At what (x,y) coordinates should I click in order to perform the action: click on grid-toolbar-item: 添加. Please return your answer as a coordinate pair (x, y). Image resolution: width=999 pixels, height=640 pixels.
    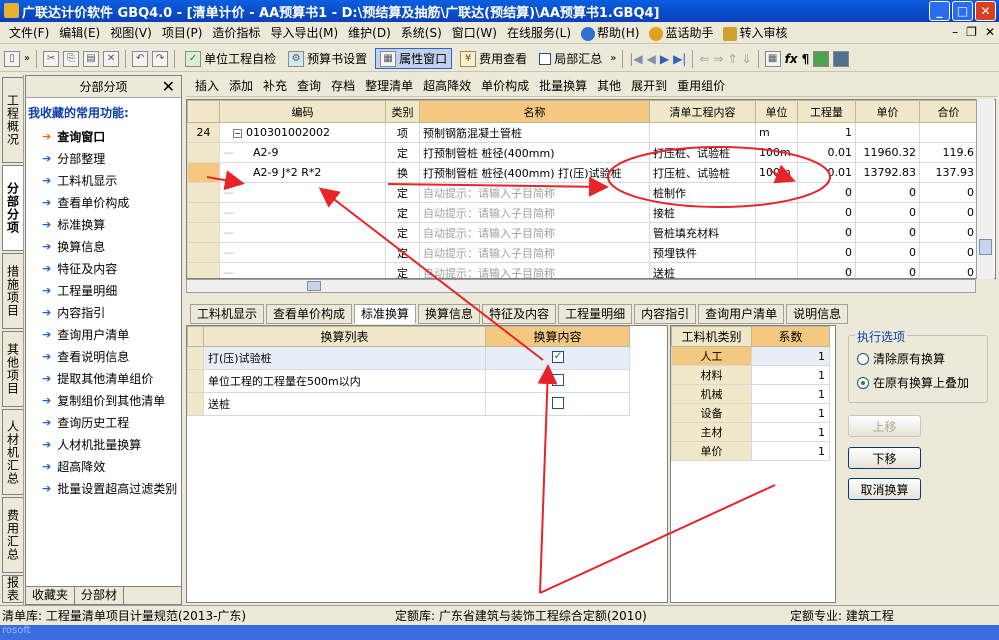
    Looking at the image, I should click on (241, 85).